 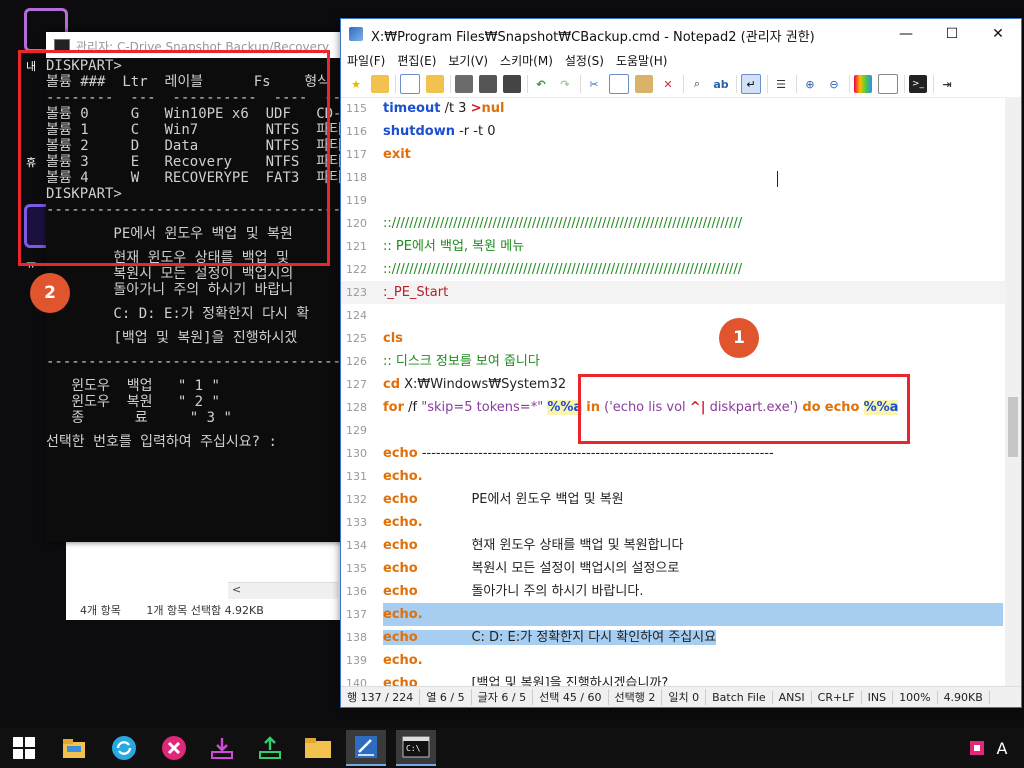 What do you see at coordinates (697, 84) in the screenshot?
I see `find-icon: ⌕` at bounding box center [697, 84].